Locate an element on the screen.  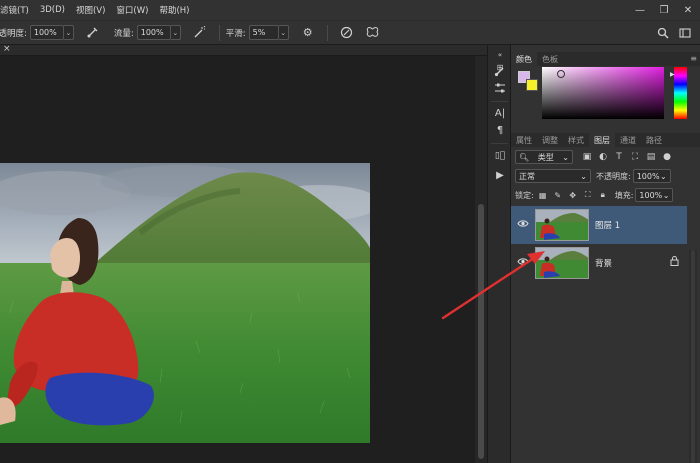
pressure-size-icon is located at coordinates (347, 33).